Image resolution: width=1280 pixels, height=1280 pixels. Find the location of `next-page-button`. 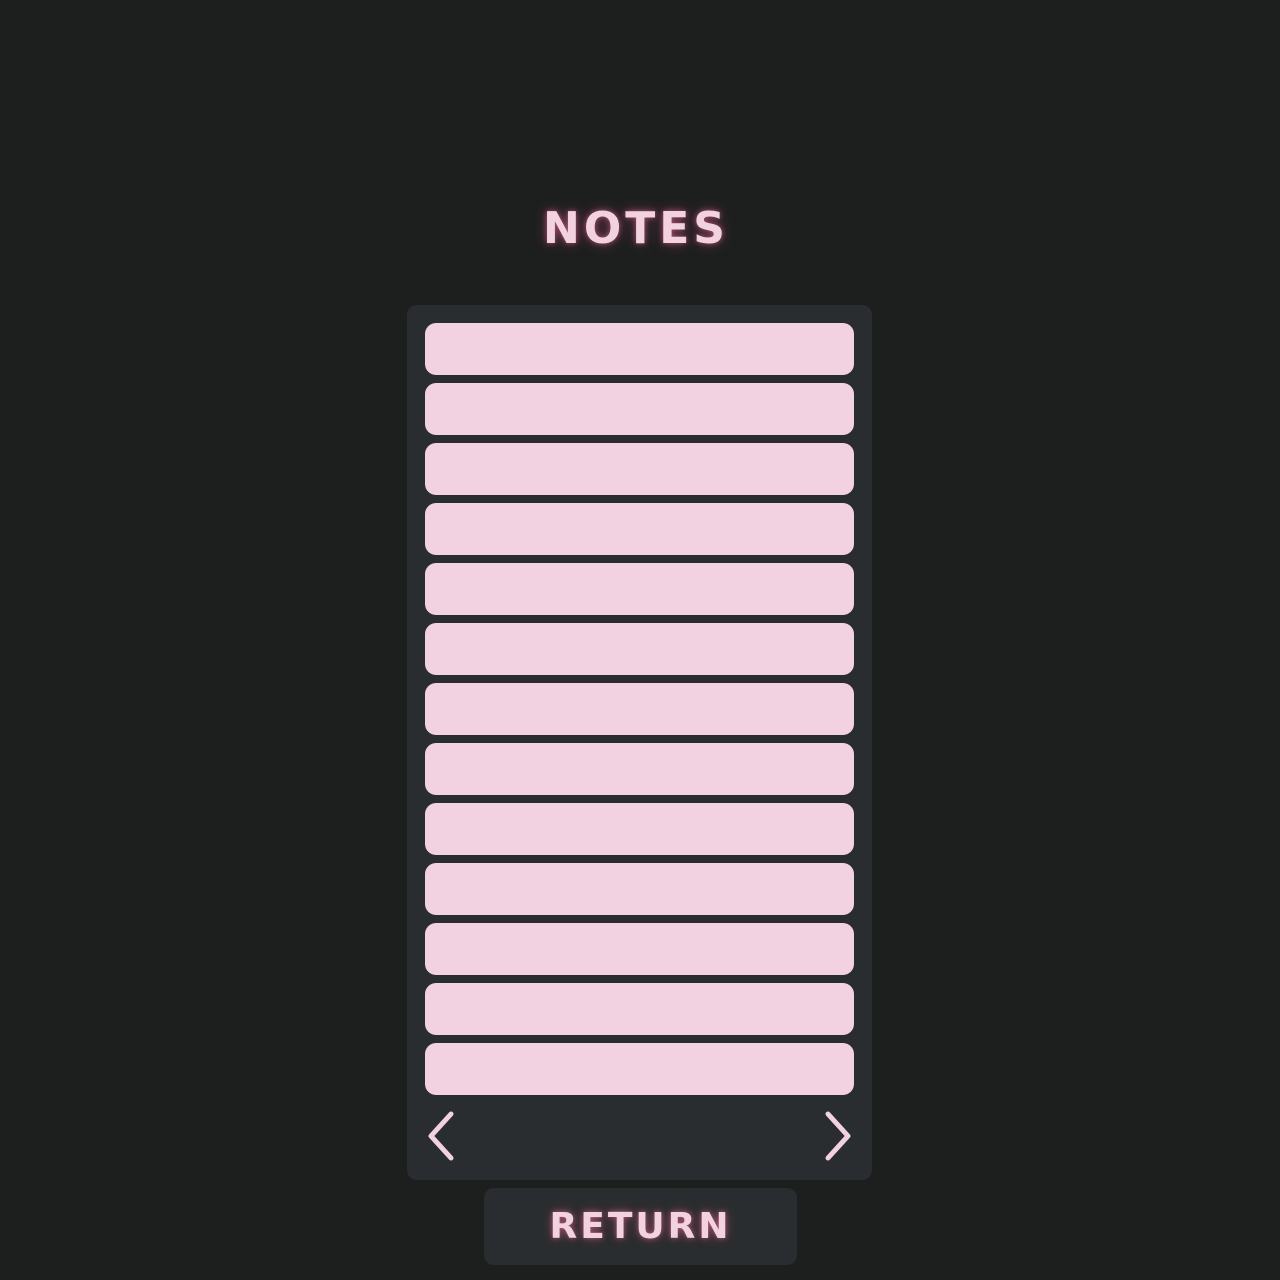

next-page-button is located at coordinates (840, 1136).